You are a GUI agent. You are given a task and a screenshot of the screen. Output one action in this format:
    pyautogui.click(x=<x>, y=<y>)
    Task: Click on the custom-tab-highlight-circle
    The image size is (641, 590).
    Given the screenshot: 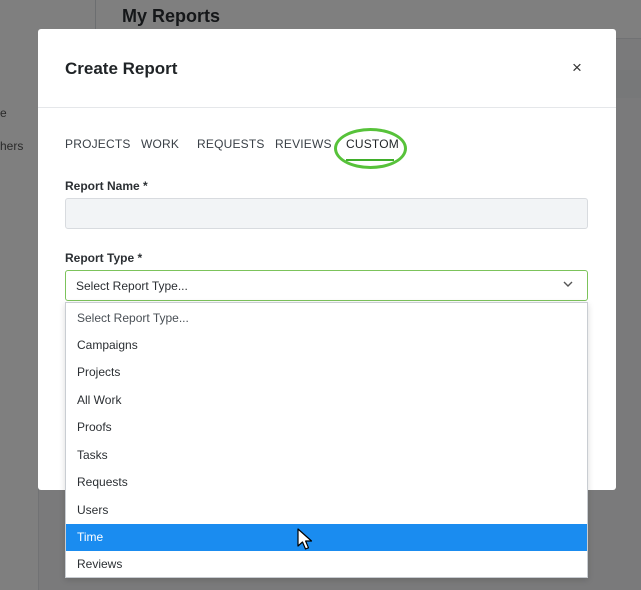 What is the action you would take?
    pyautogui.click(x=370, y=148)
    